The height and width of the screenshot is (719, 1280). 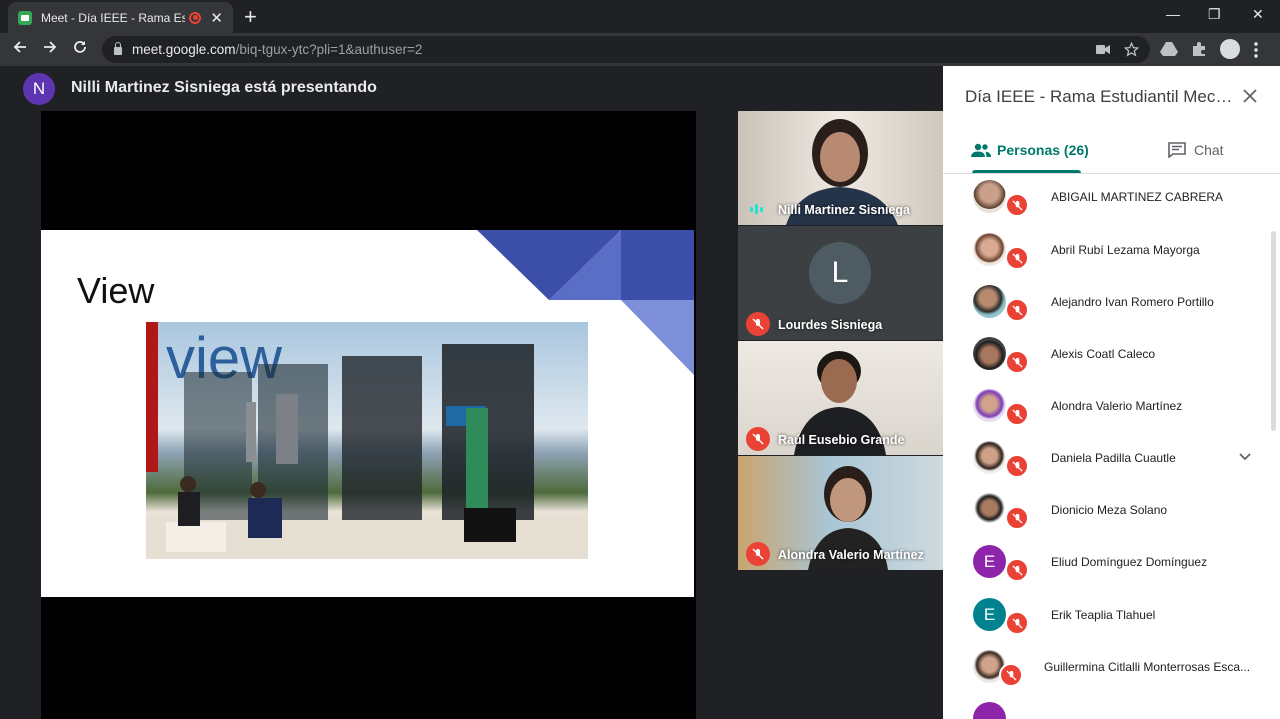 I want to click on participant-name: Dionicio Meza Solano, so click(x=1109, y=510).